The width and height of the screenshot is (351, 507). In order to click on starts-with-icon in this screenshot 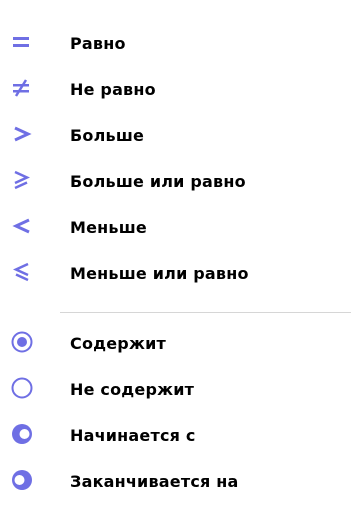, I will do `click(22, 434)`.